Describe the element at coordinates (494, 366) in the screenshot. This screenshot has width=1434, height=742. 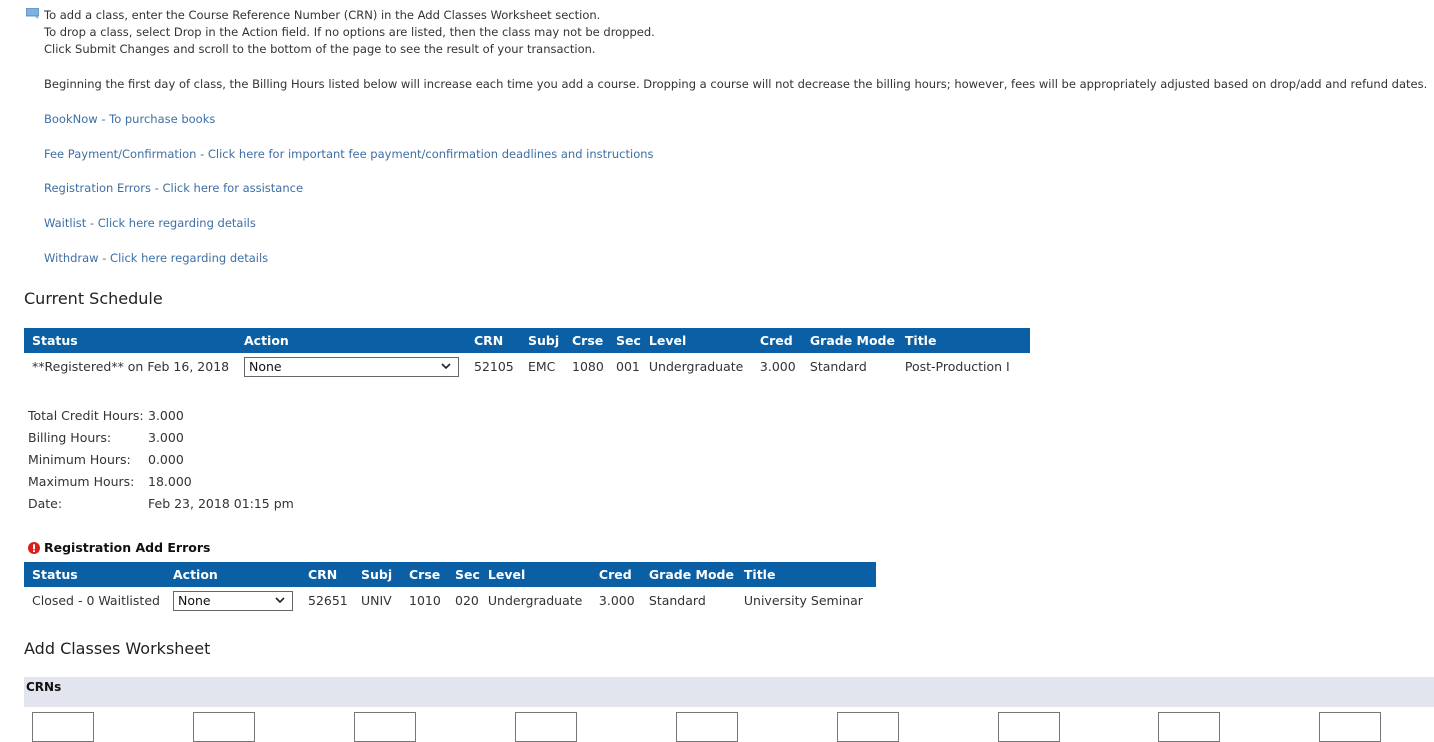
I see `crn-cell: 52105` at that location.